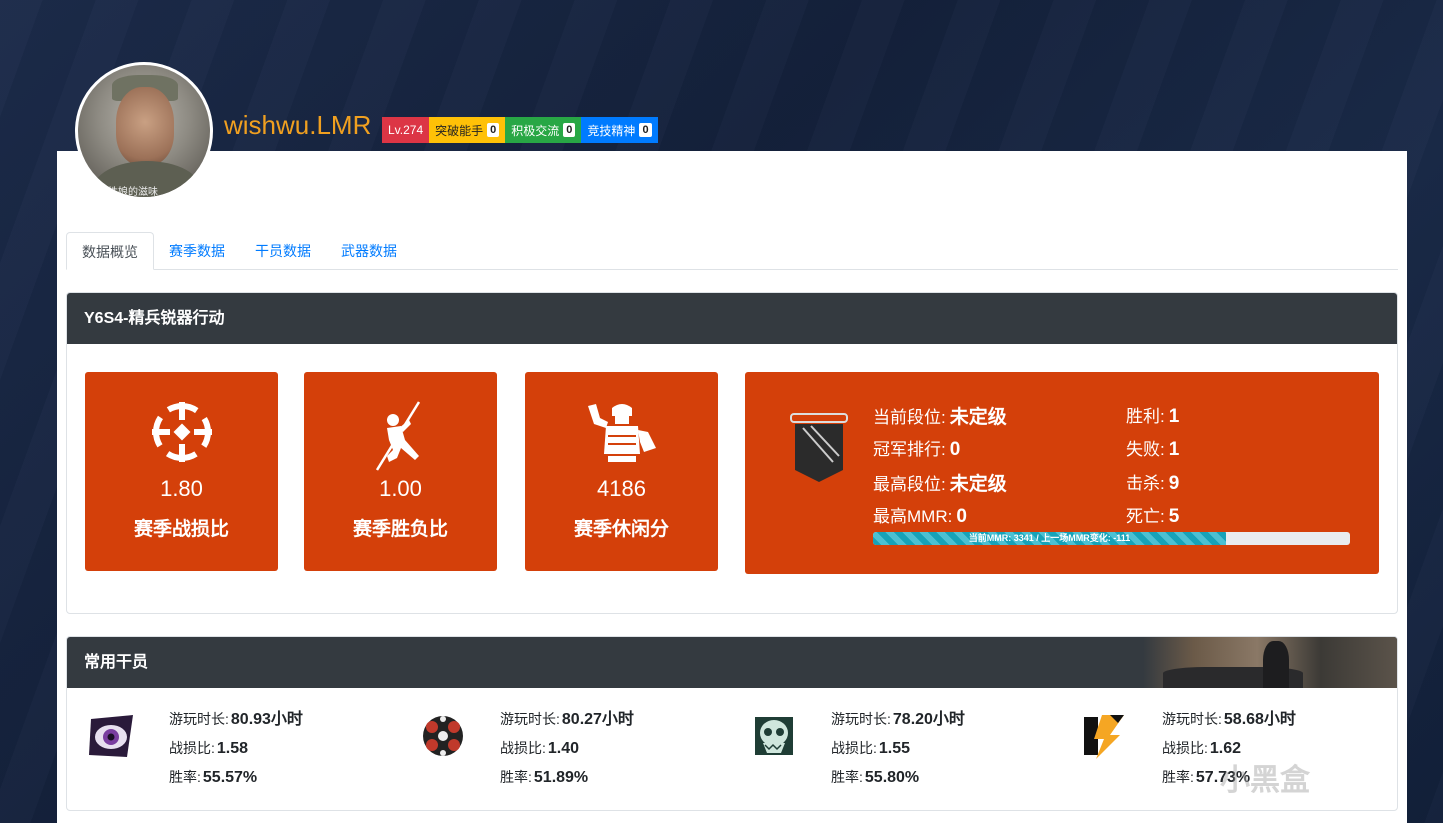 This screenshot has height=823, width=1443. Describe the element at coordinates (459, 130) in the screenshot. I see `badge-label: 突破能手` at that location.